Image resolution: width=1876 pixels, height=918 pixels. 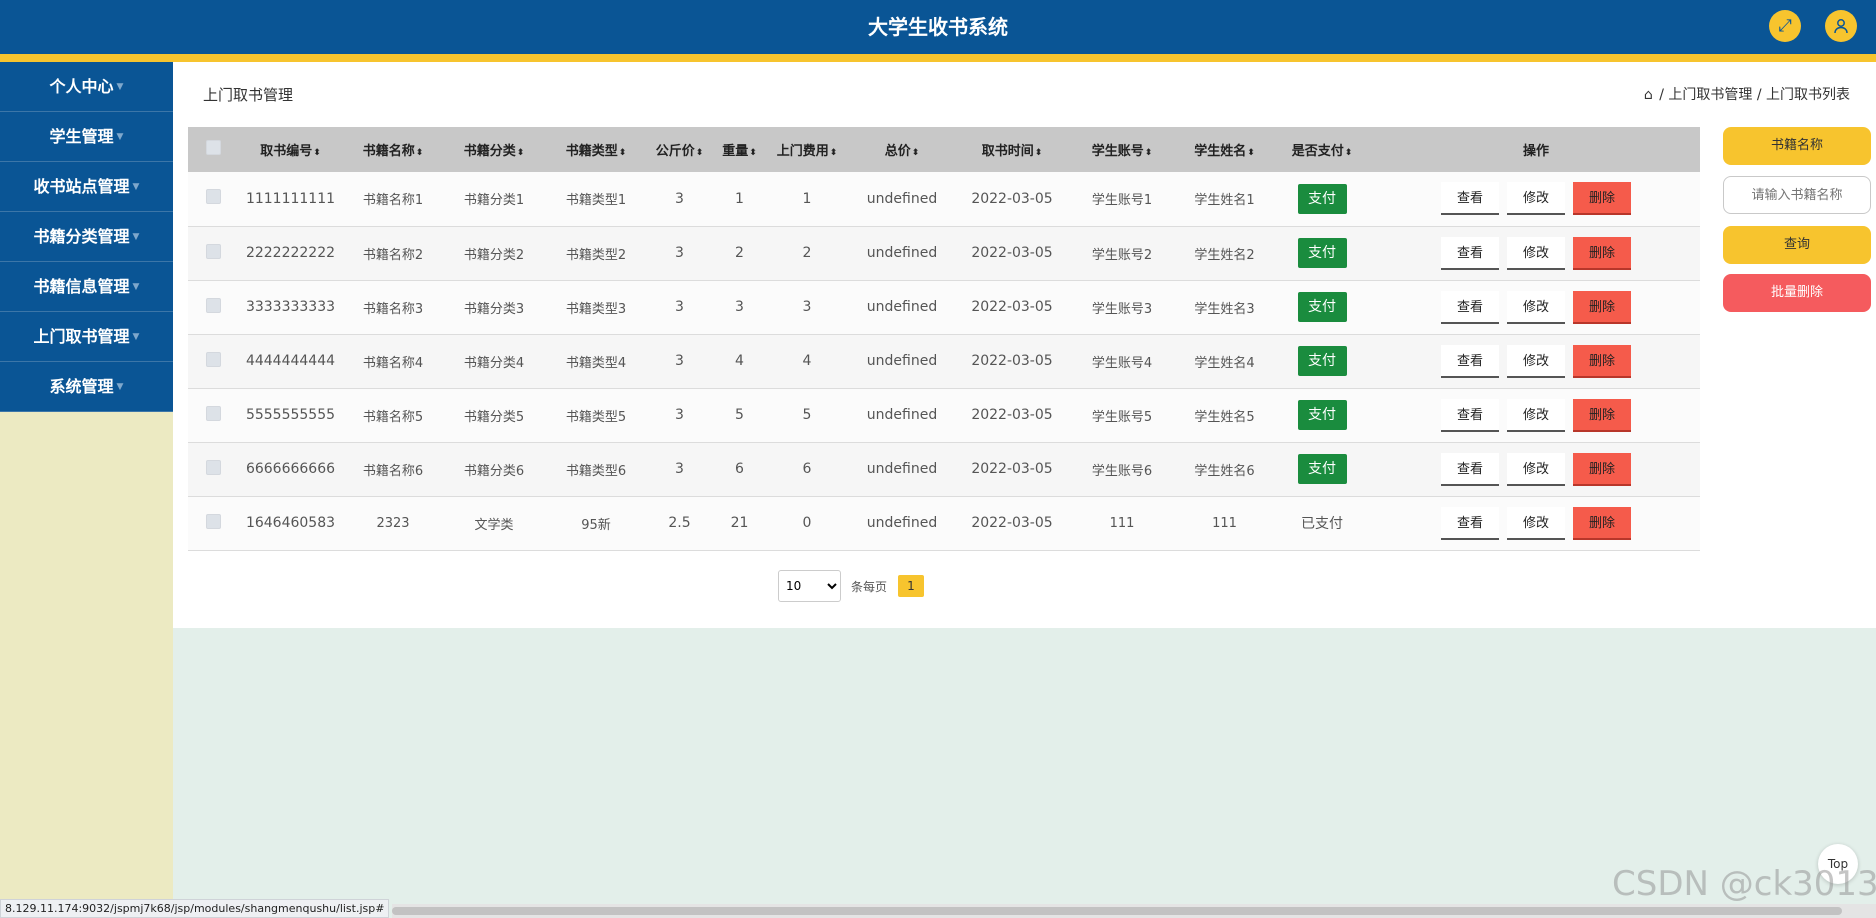 What do you see at coordinates (86, 137) in the screenshot?
I see `sidebar-item-students: 学生管理 ▼` at bounding box center [86, 137].